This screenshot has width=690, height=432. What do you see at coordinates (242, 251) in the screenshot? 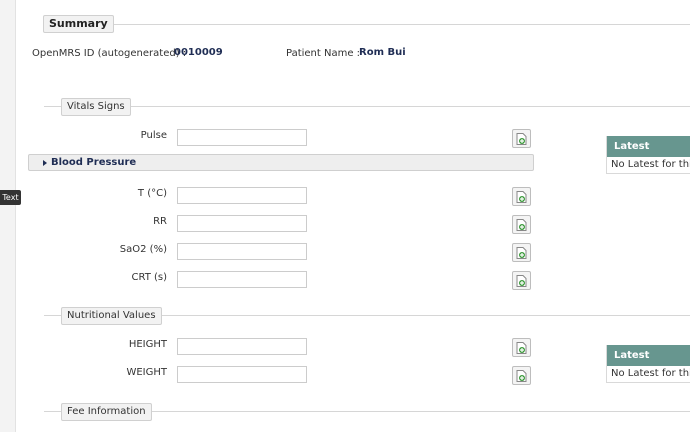
I see `sao2-input` at bounding box center [242, 251].